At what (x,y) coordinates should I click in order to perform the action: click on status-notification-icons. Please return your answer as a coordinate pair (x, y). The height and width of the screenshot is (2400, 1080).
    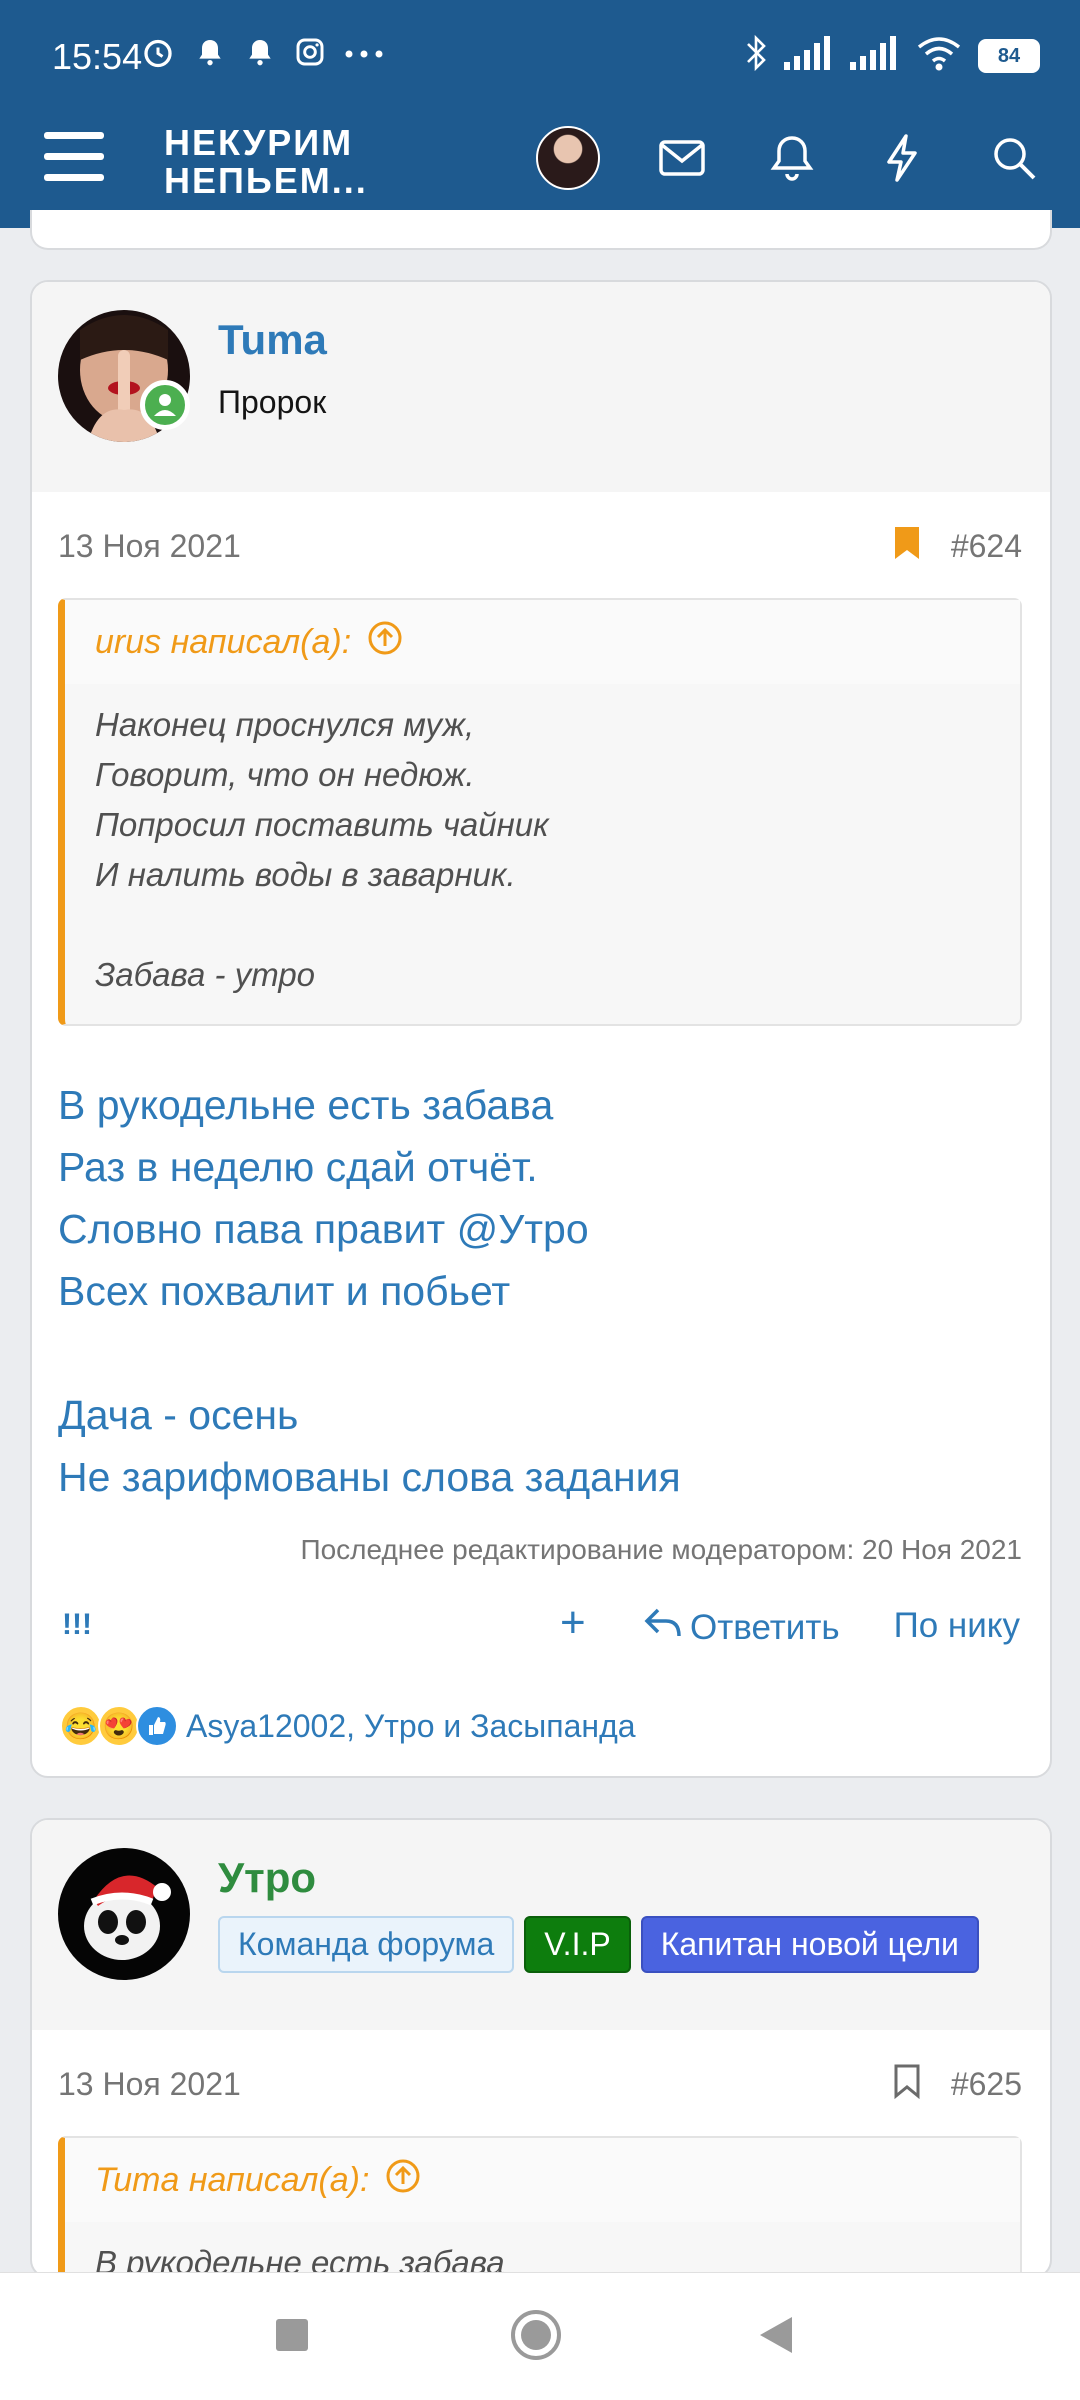
    Looking at the image, I should click on (262, 54).